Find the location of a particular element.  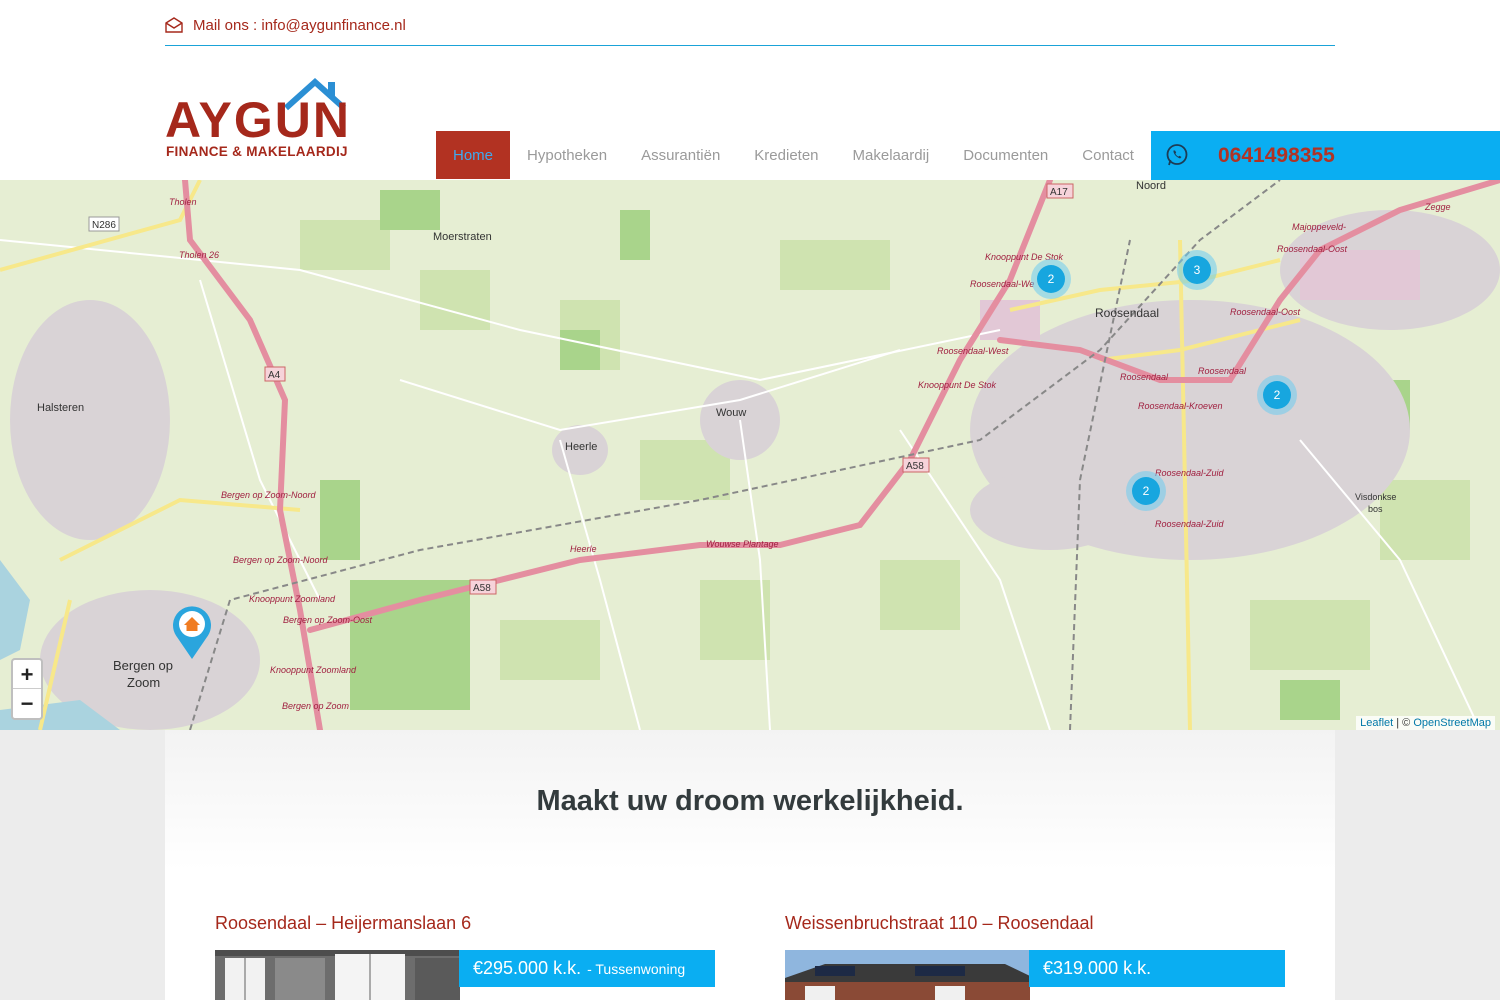

svg-text: Knooppunt De Stok is located at coordinates (957, 385).